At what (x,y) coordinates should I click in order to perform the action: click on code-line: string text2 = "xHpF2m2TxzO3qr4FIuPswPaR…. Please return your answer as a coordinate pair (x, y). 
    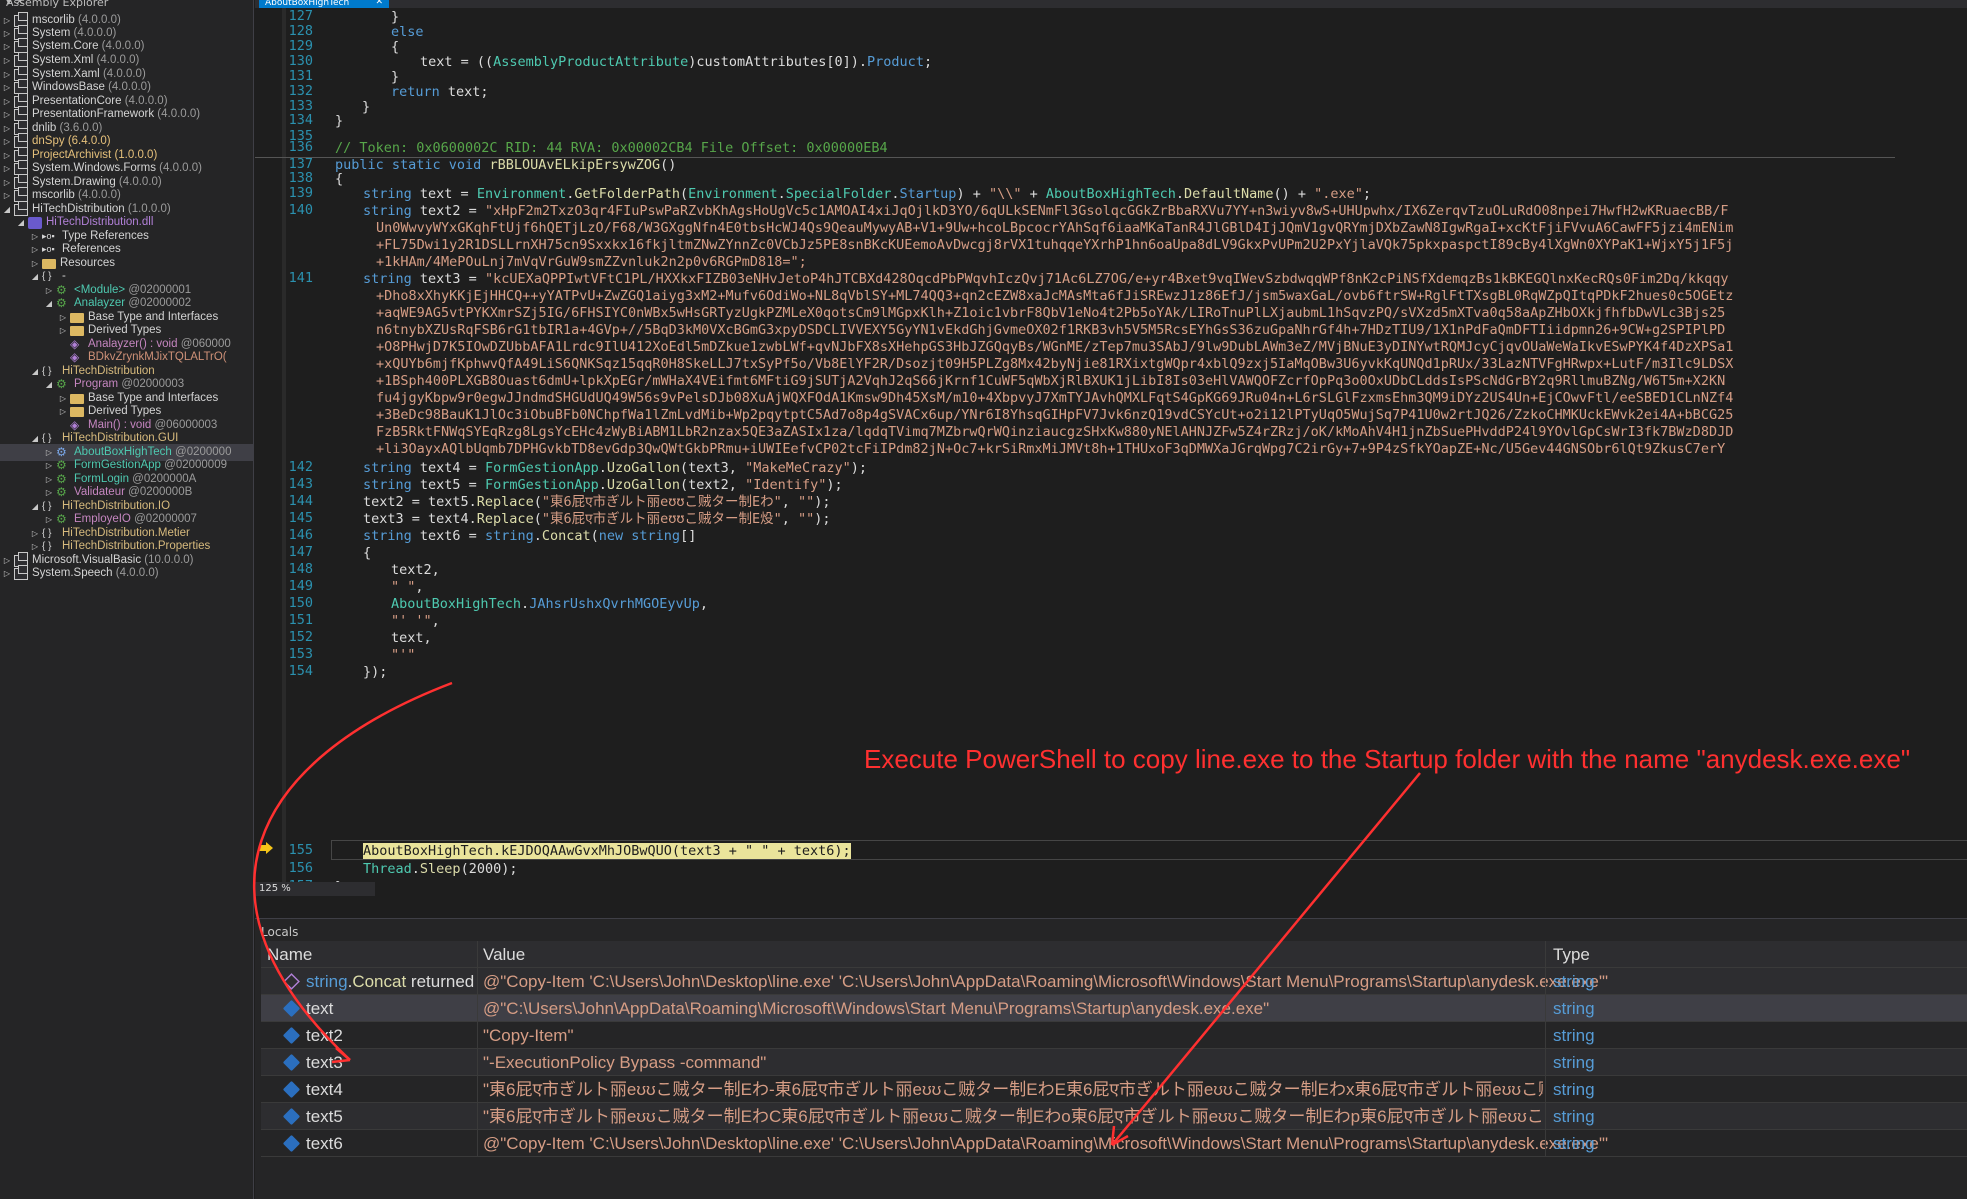
    Looking at the image, I should click on (1046, 211).